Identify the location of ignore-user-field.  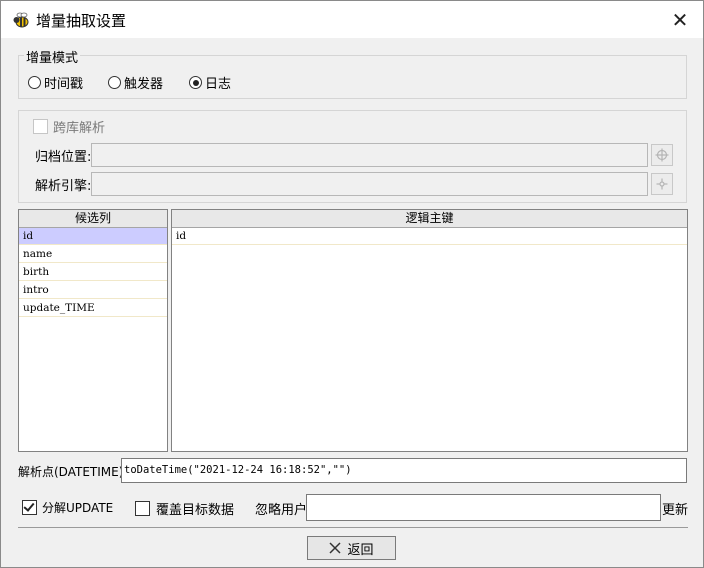
(483, 507).